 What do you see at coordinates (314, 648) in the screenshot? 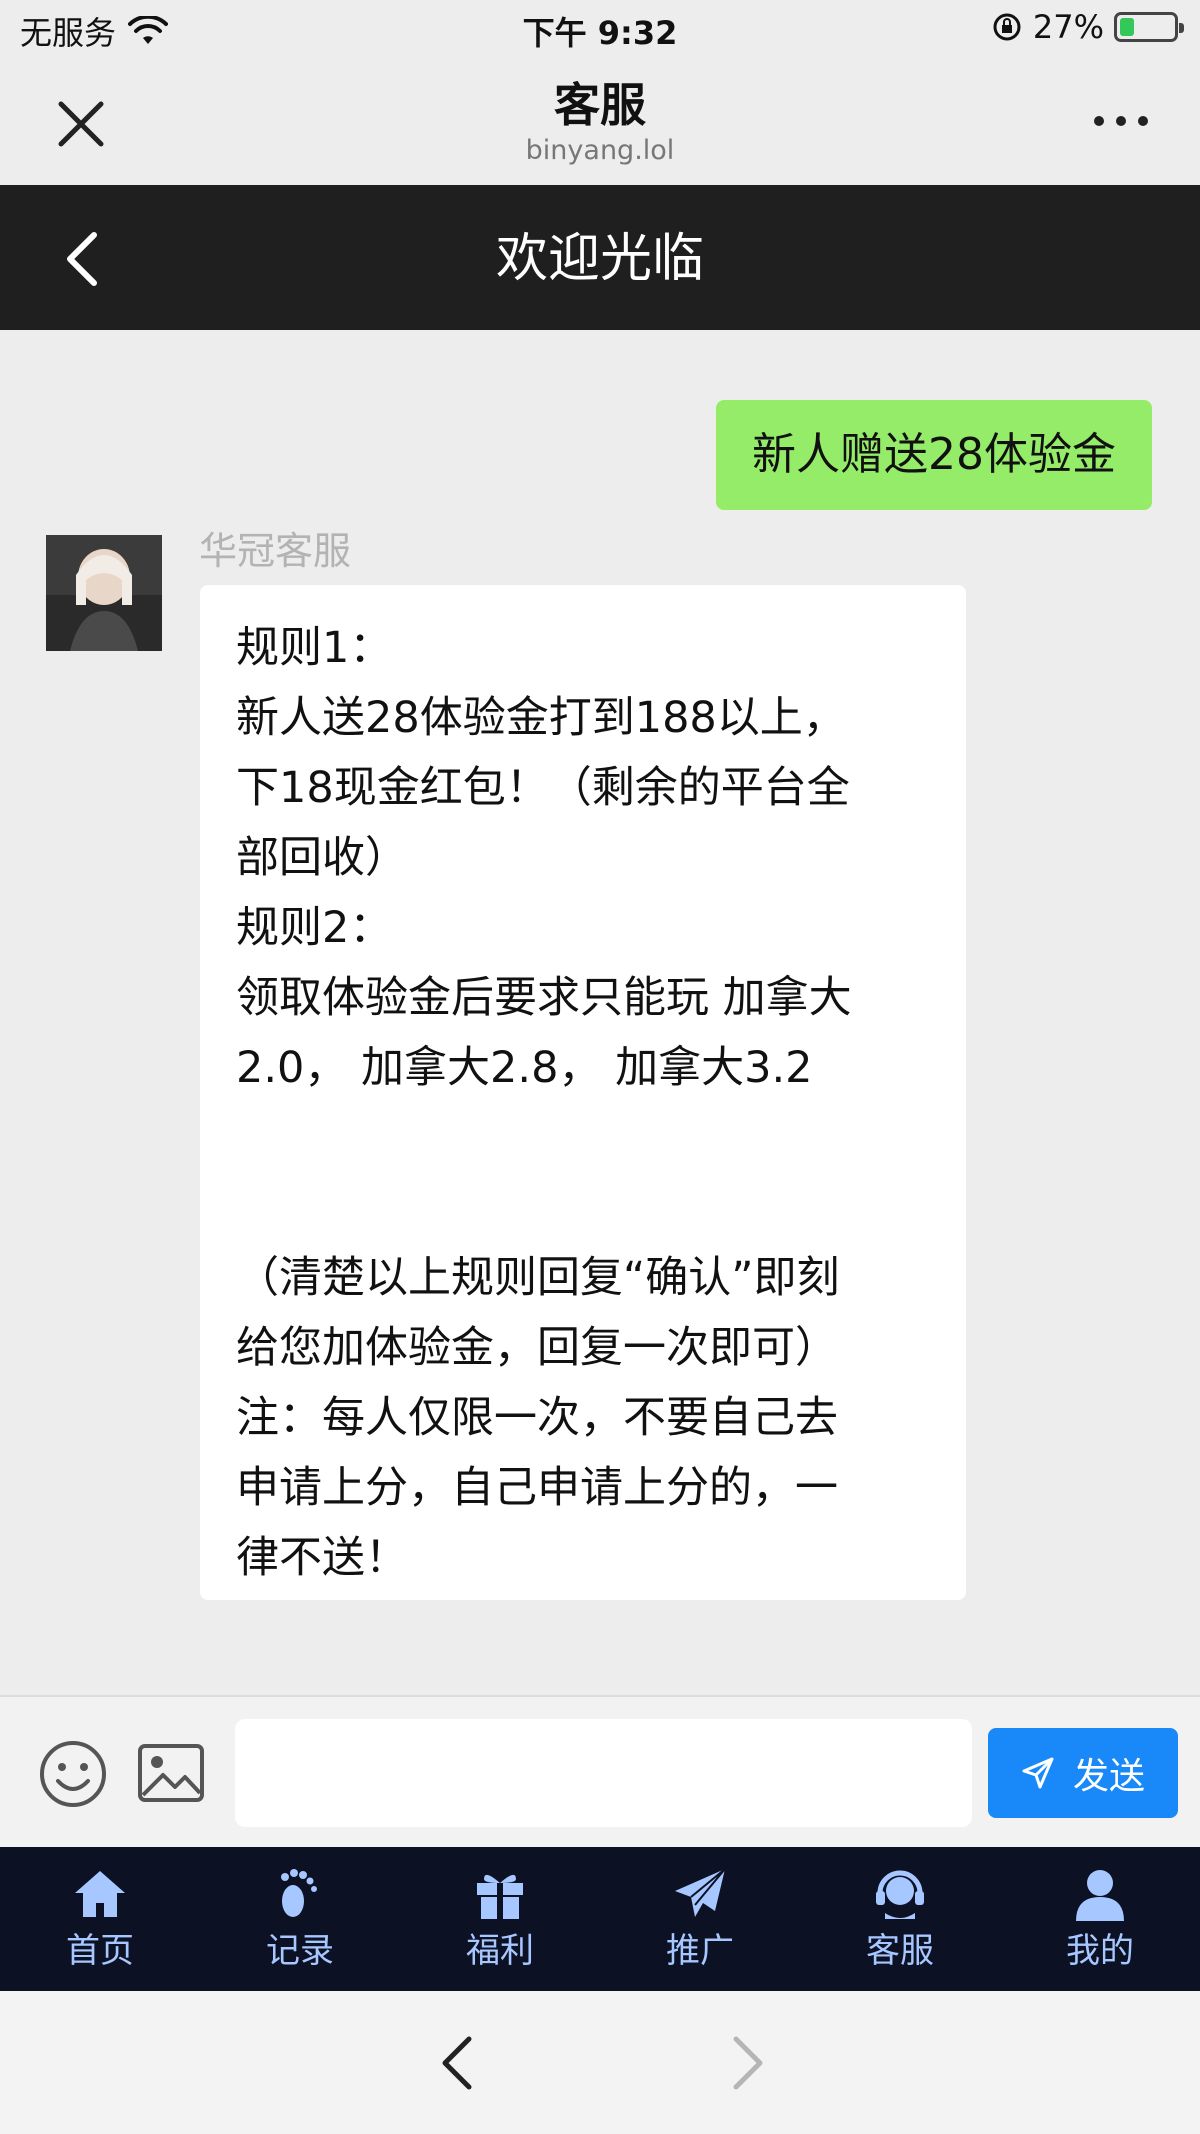
I see `message-line: 规则1：` at bounding box center [314, 648].